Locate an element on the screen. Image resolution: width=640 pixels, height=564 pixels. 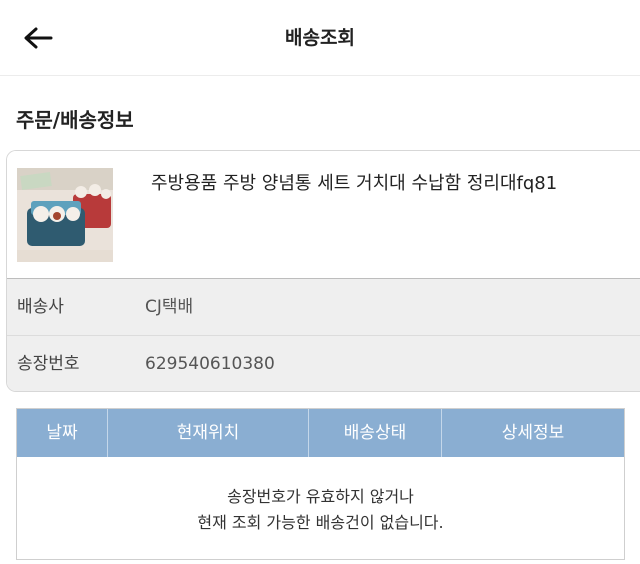
tracking-number-value: 629540610380 is located at coordinates (210, 364).